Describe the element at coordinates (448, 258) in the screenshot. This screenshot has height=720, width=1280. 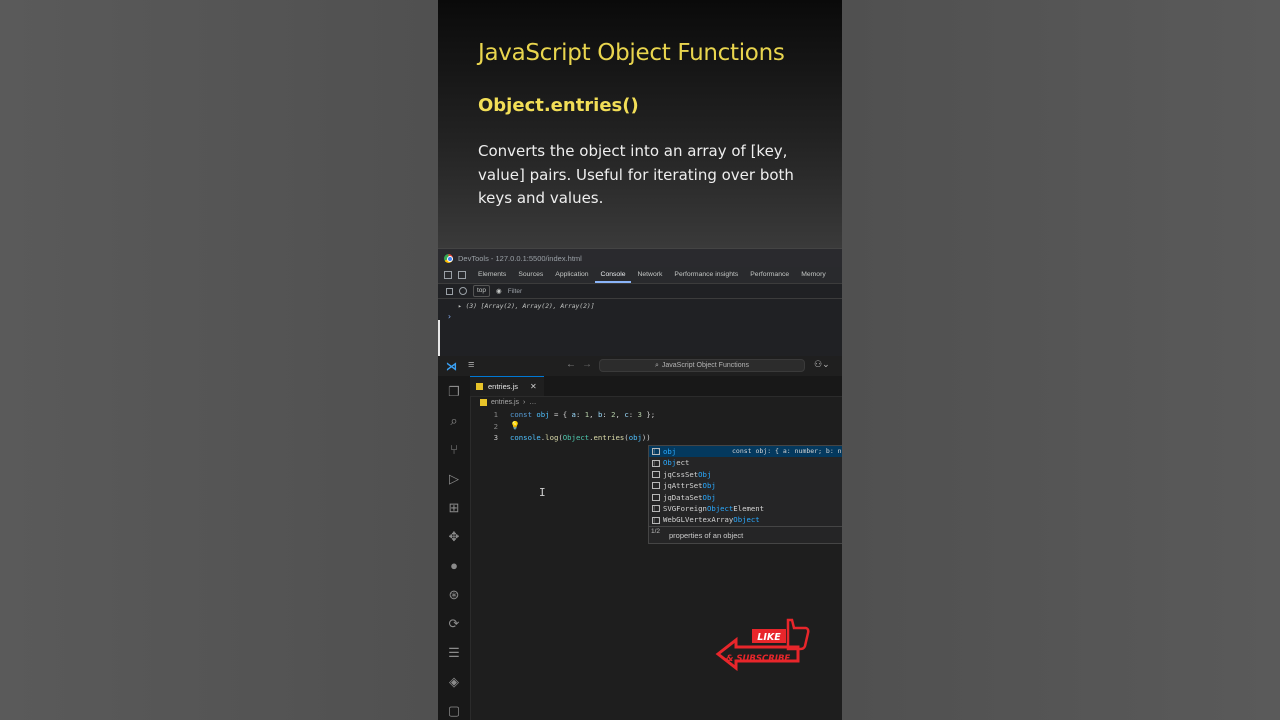
I see `chrome-icon` at that location.